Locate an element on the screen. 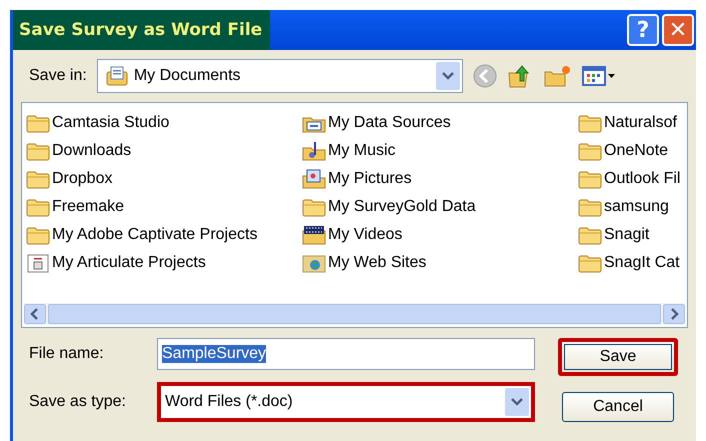 This screenshot has height=441, width=706. new-folder-icon is located at coordinates (556, 76).